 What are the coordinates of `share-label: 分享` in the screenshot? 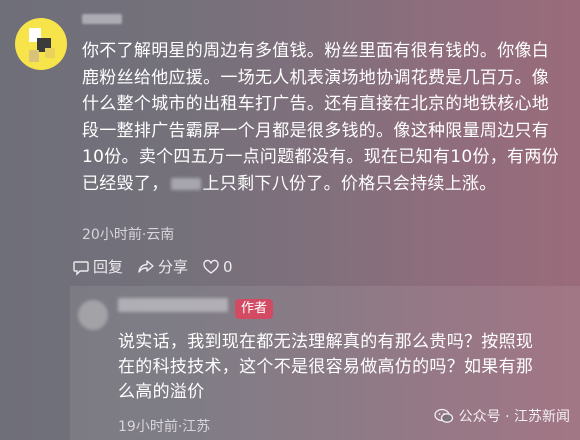 It's located at (173, 267).